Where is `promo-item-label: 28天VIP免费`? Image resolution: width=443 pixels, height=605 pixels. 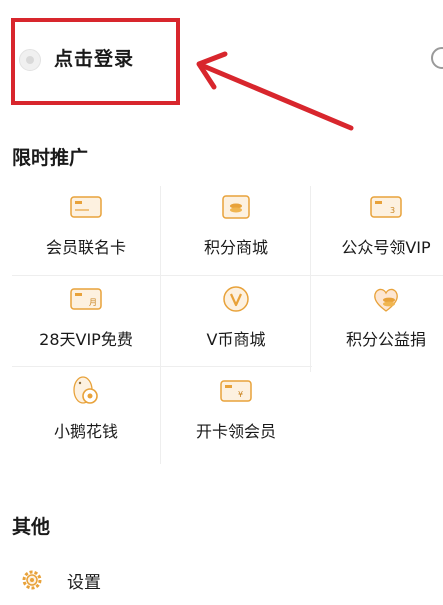
promo-item-label: 28天VIP免费 is located at coordinates (86, 339).